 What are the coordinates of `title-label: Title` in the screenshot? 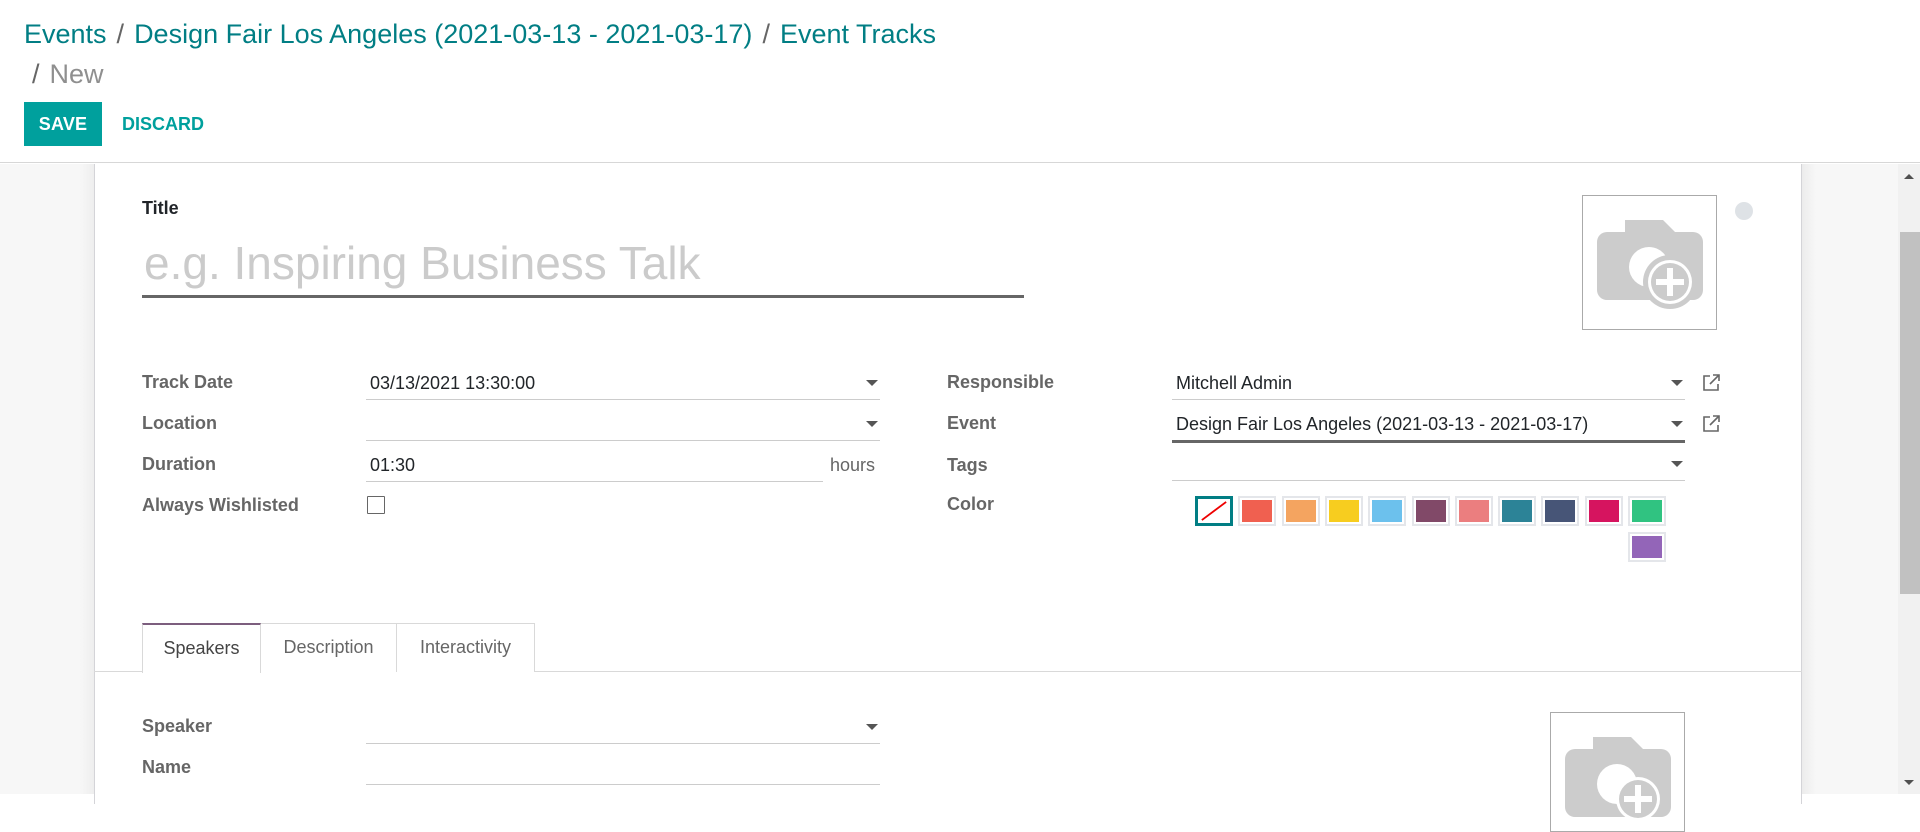 It's located at (160, 208).